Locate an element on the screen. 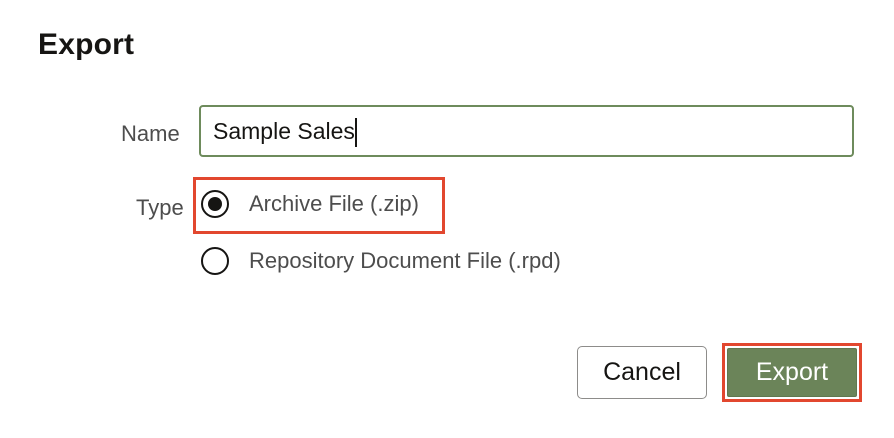  radio-selected-icon is located at coordinates (215, 204).